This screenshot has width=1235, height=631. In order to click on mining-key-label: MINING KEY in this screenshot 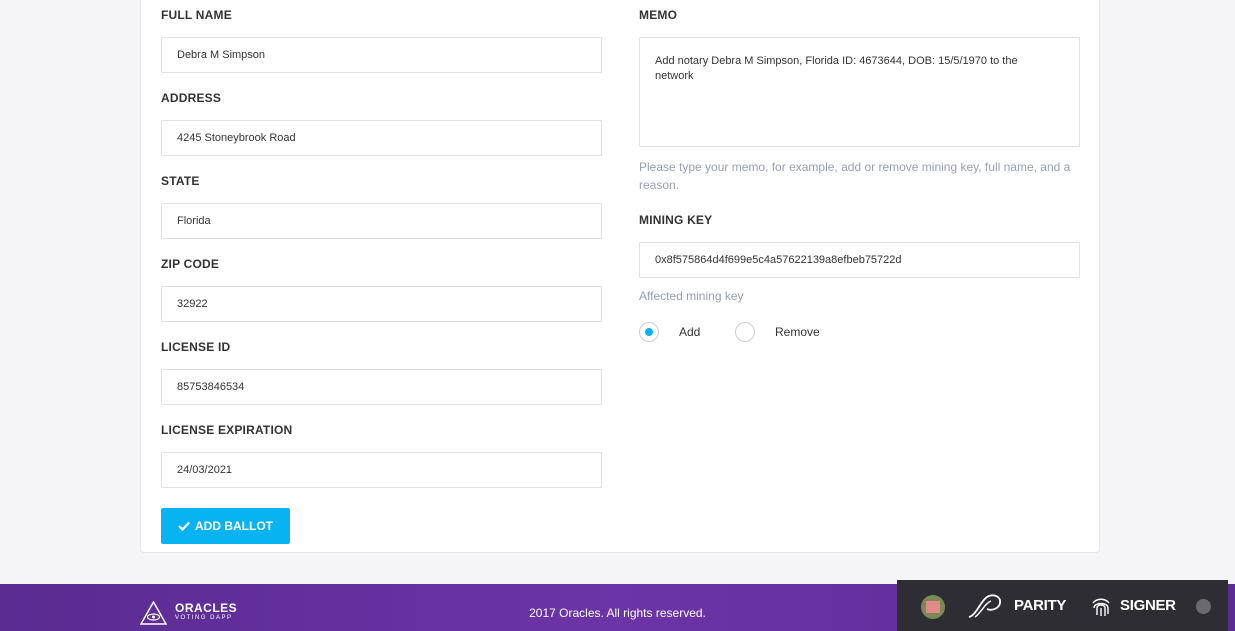, I will do `click(676, 220)`.